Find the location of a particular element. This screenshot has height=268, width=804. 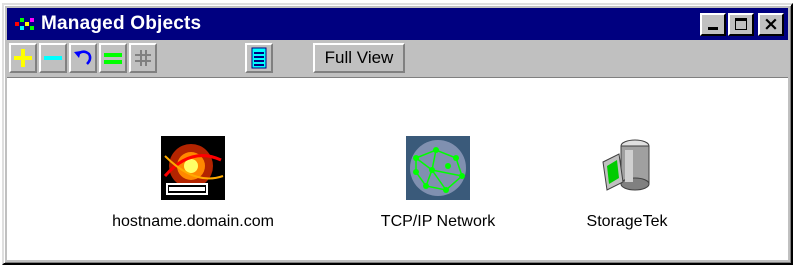

object-host: hostname.domain.com is located at coordinates (193, 183).